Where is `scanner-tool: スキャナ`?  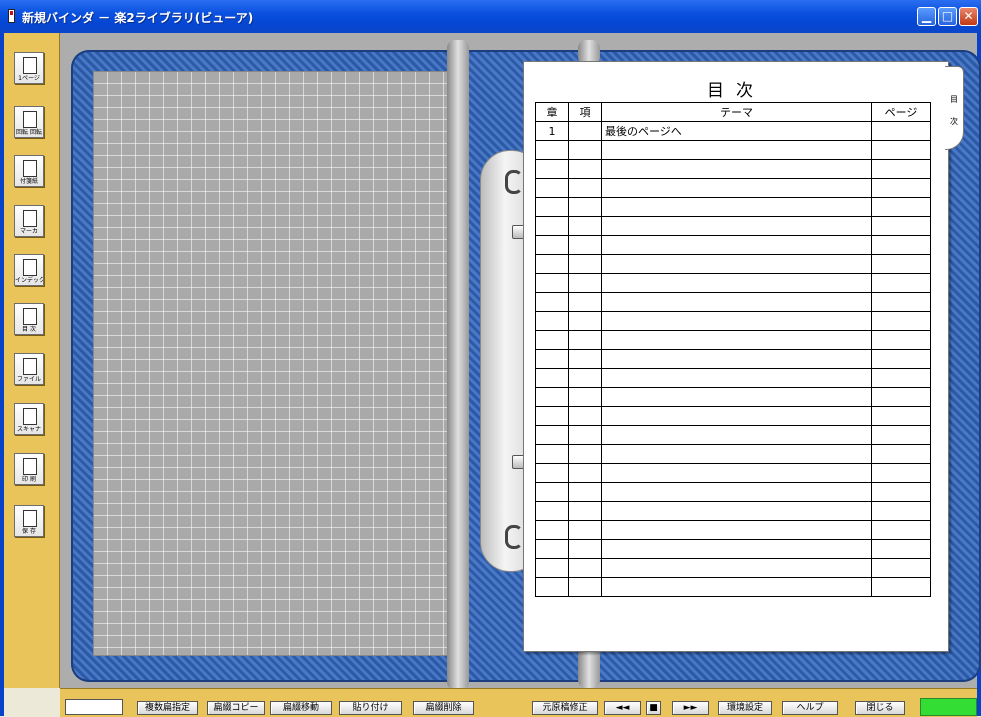
scanner-tool: スキャナ is located at coordinates (29, 419).